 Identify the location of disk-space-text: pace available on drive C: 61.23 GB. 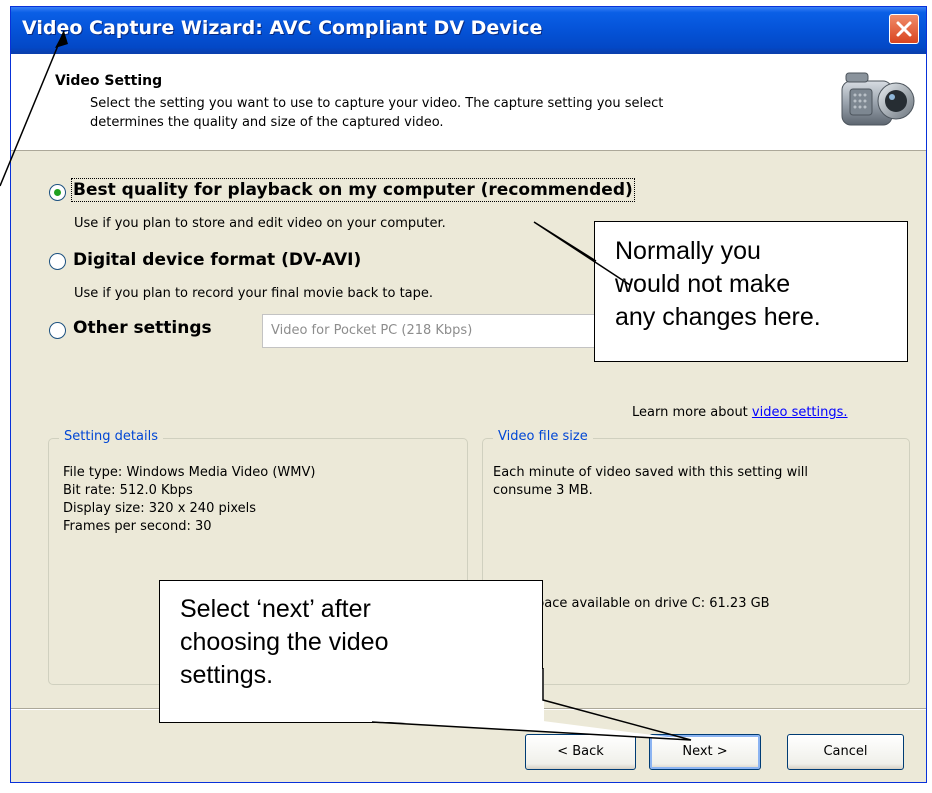
(653, 603).